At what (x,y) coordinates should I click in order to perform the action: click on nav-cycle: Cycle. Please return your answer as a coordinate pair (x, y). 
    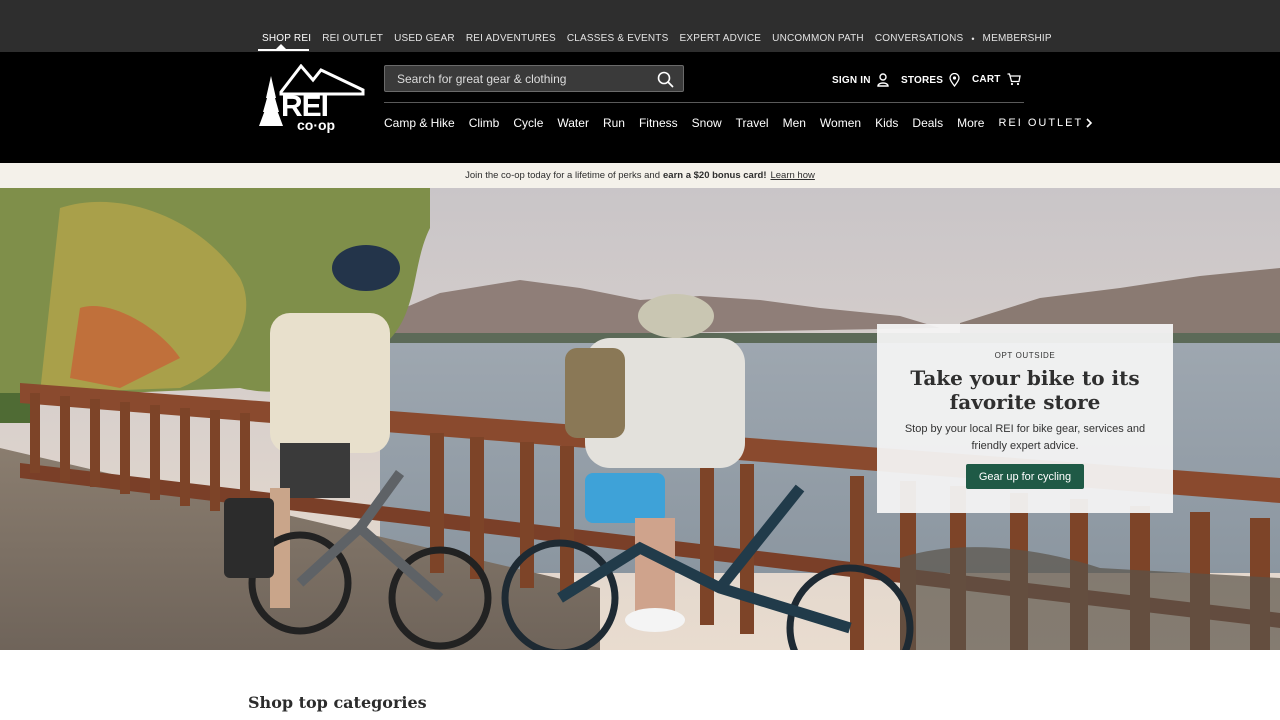
    Looking at the image, I should click on (528, 123).